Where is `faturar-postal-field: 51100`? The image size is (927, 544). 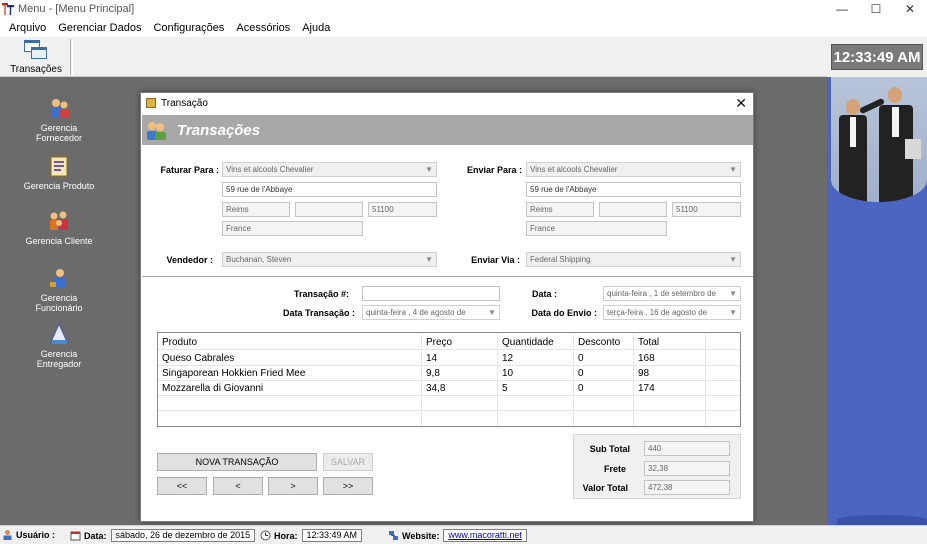 faturar-postal-field: 51100 is located at coordinates (402, 209).